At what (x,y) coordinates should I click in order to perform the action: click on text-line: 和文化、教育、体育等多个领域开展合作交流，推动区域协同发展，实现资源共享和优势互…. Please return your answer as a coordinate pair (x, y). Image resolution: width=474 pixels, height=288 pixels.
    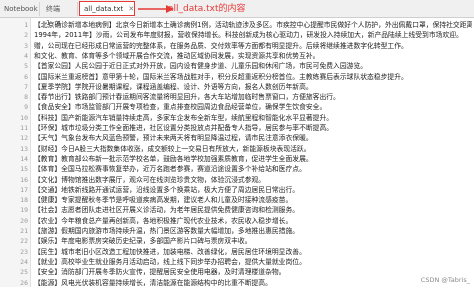
    Looking at the image, I should click on (177, 55).